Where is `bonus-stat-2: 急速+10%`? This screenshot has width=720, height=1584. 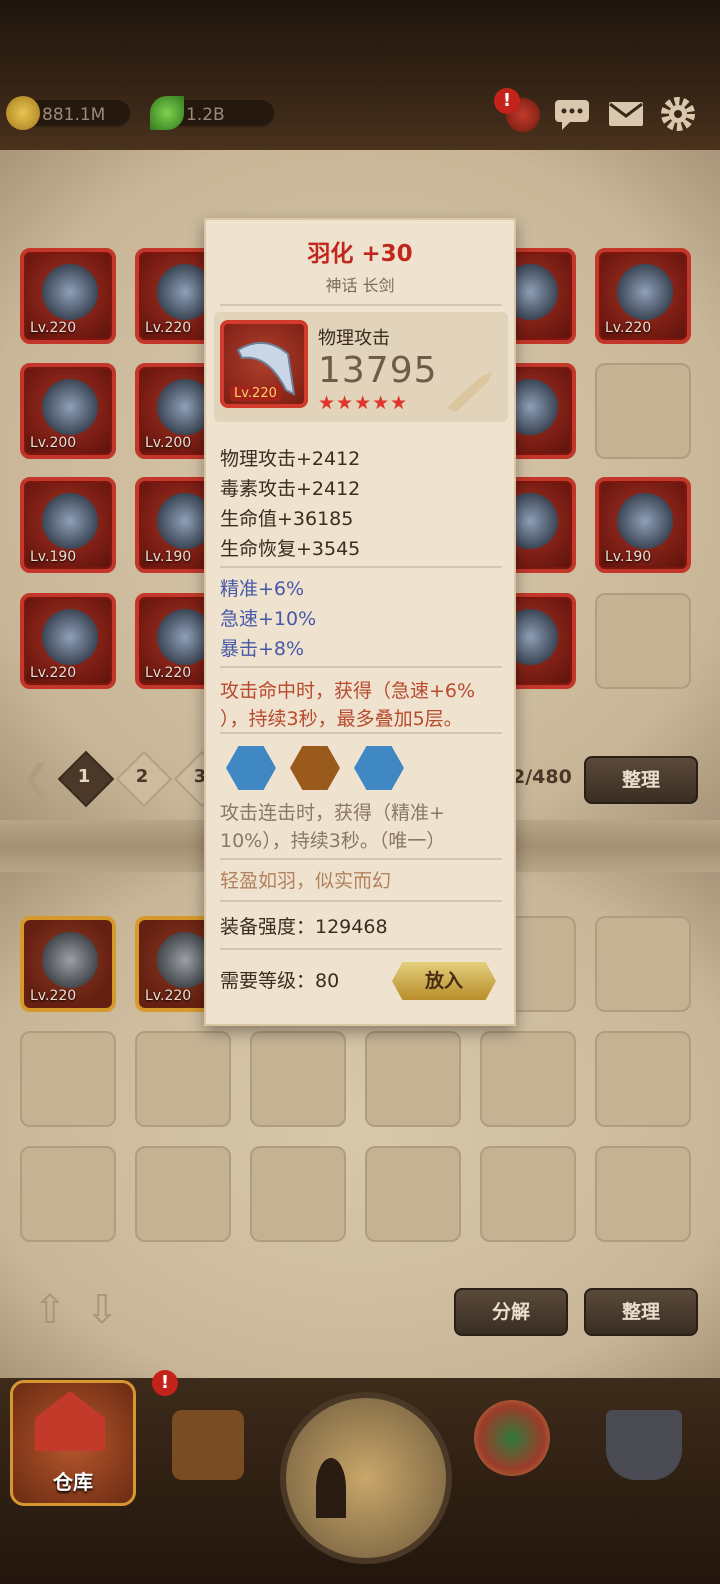
bonus-stat-2: 急速+10% is located at coordinates (268, 619).